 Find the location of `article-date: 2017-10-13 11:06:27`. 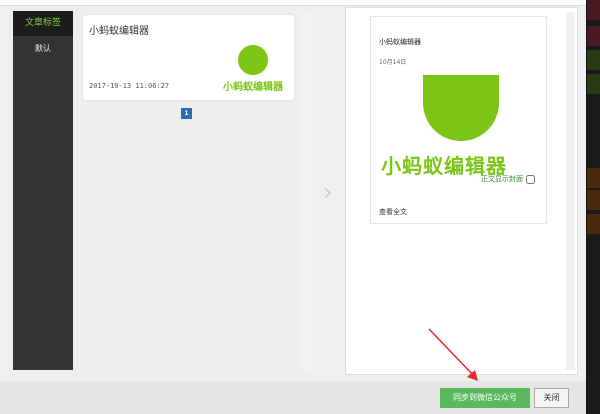

article-date: 2017-10-13 11:06:27 is located at coordinates (129, 86).